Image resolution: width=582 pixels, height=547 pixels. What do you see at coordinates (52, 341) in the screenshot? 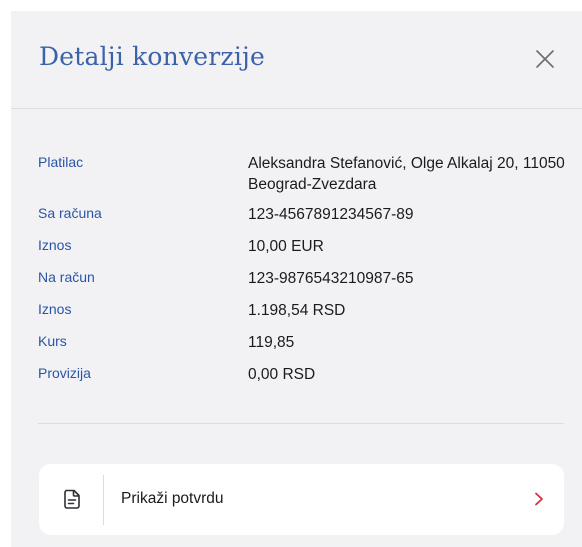
I see `detail-label: Kurs` at bounding box center [52, 341].